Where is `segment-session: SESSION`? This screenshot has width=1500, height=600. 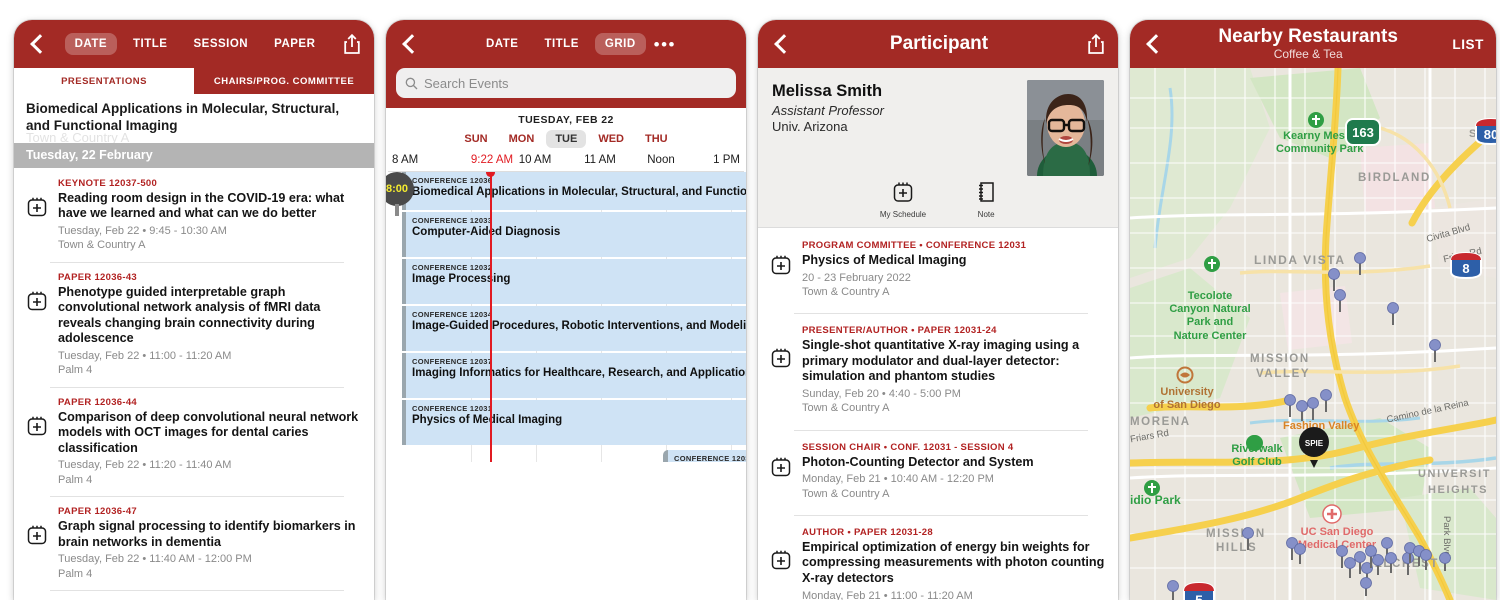 segment-session: SESSION is located at coordinates (220, 44).